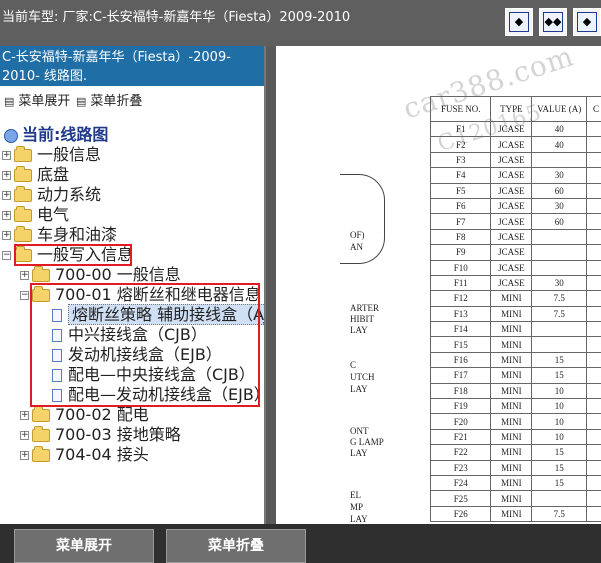 Image resolution: width=601 pixels, height=563 pixels. I want to click on view-dual-button: ◆◆, so click(553, 22).